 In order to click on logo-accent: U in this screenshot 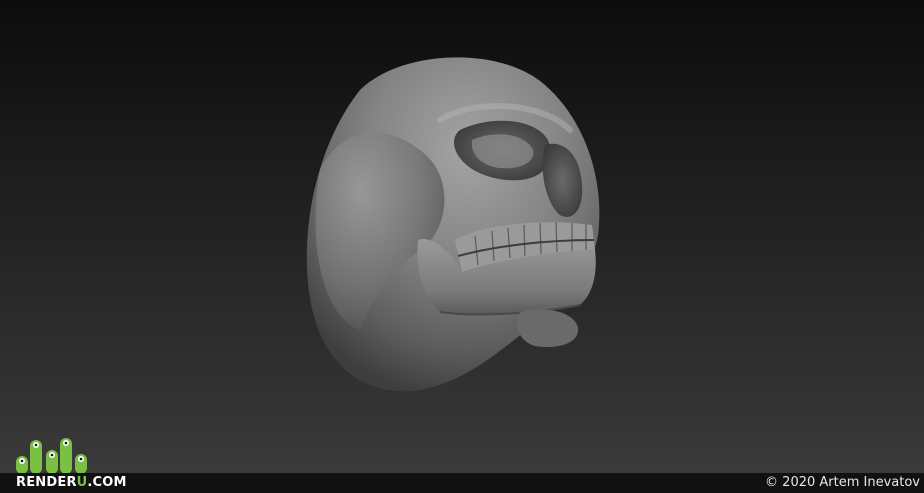, I will do `click(82, 482)`.